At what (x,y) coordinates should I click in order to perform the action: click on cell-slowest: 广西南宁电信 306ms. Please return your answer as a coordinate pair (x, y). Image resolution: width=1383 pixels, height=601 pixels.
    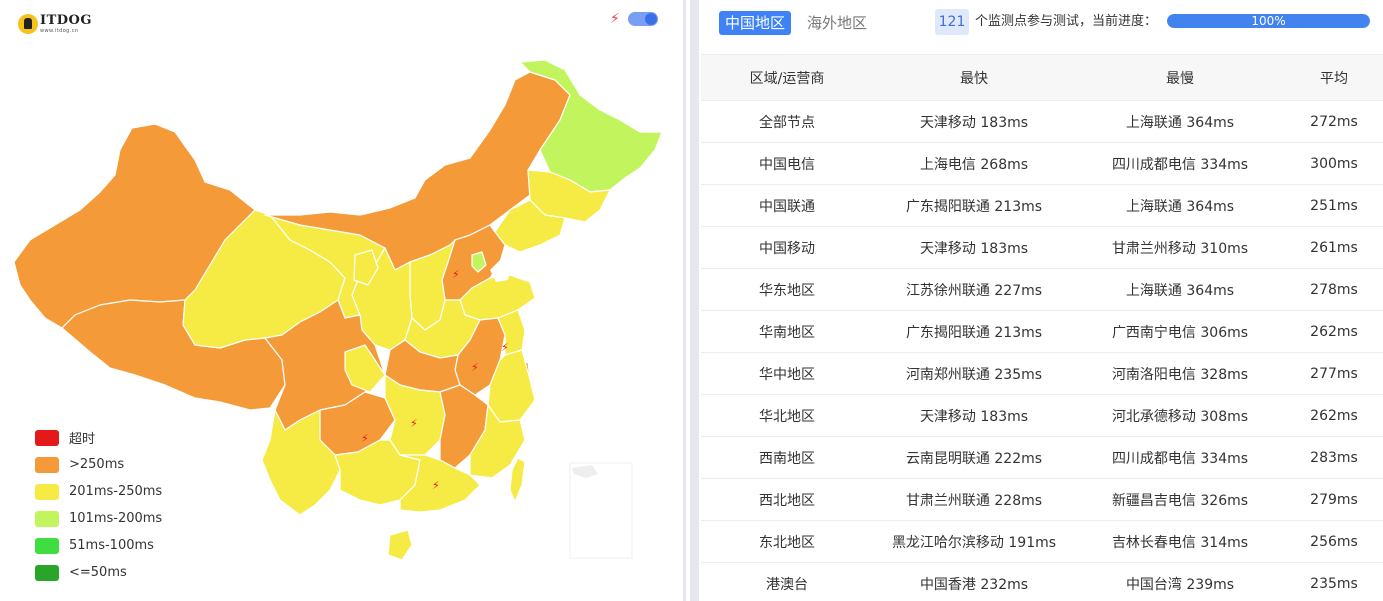
    Looking at the image, I should click on (1180, 331).